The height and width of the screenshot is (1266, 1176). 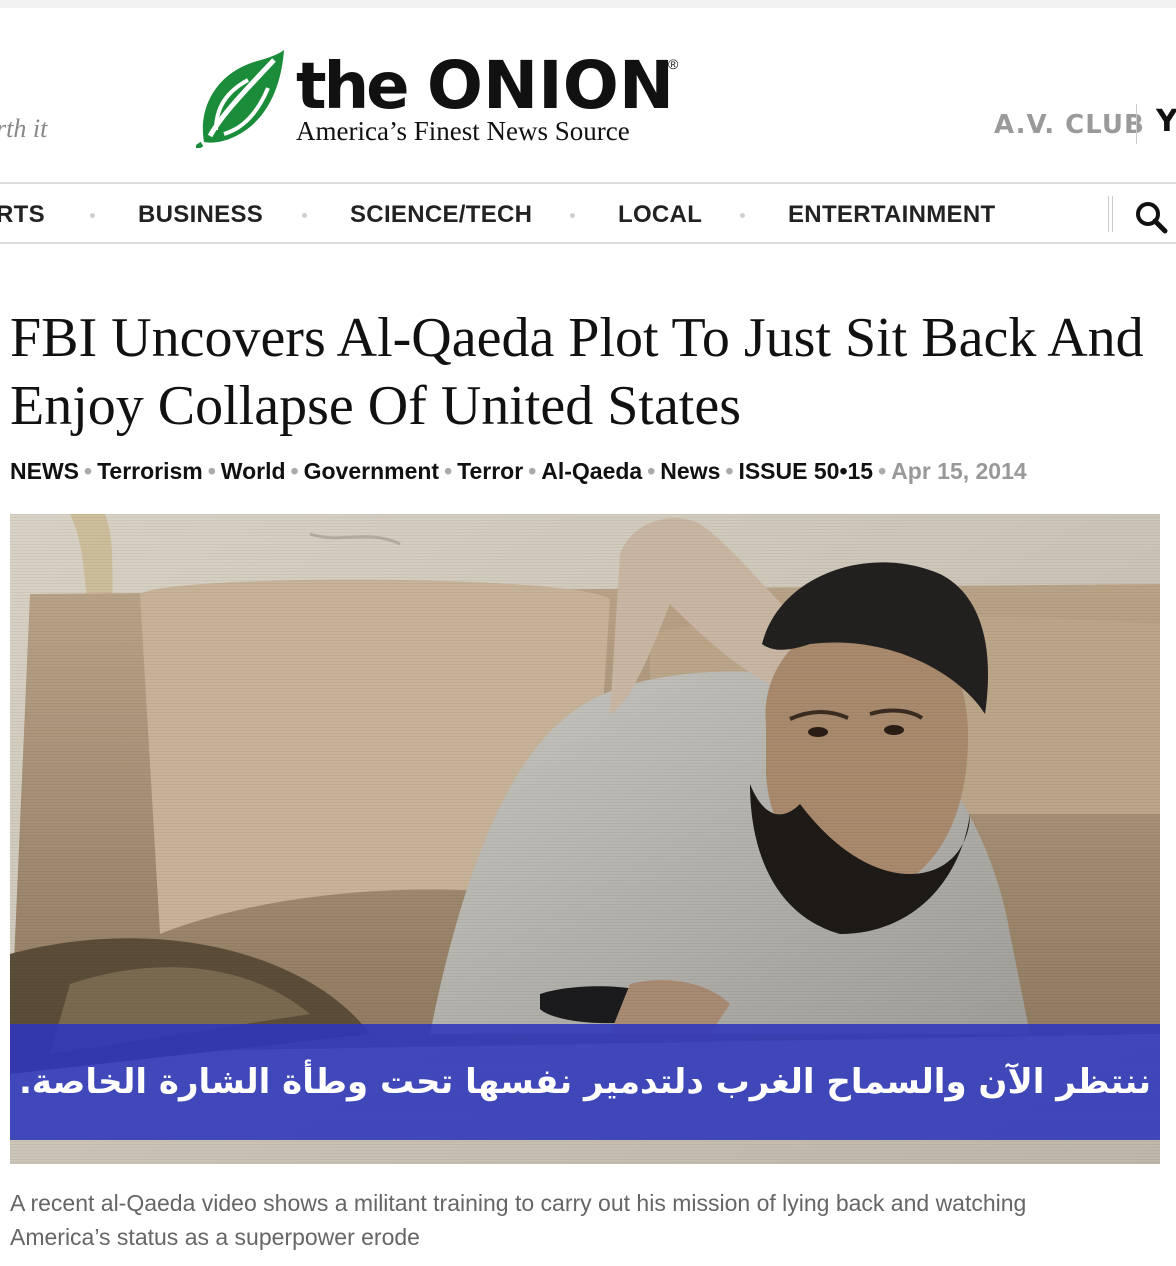 I want to click on search-icon, so click(x=1151, y=217).